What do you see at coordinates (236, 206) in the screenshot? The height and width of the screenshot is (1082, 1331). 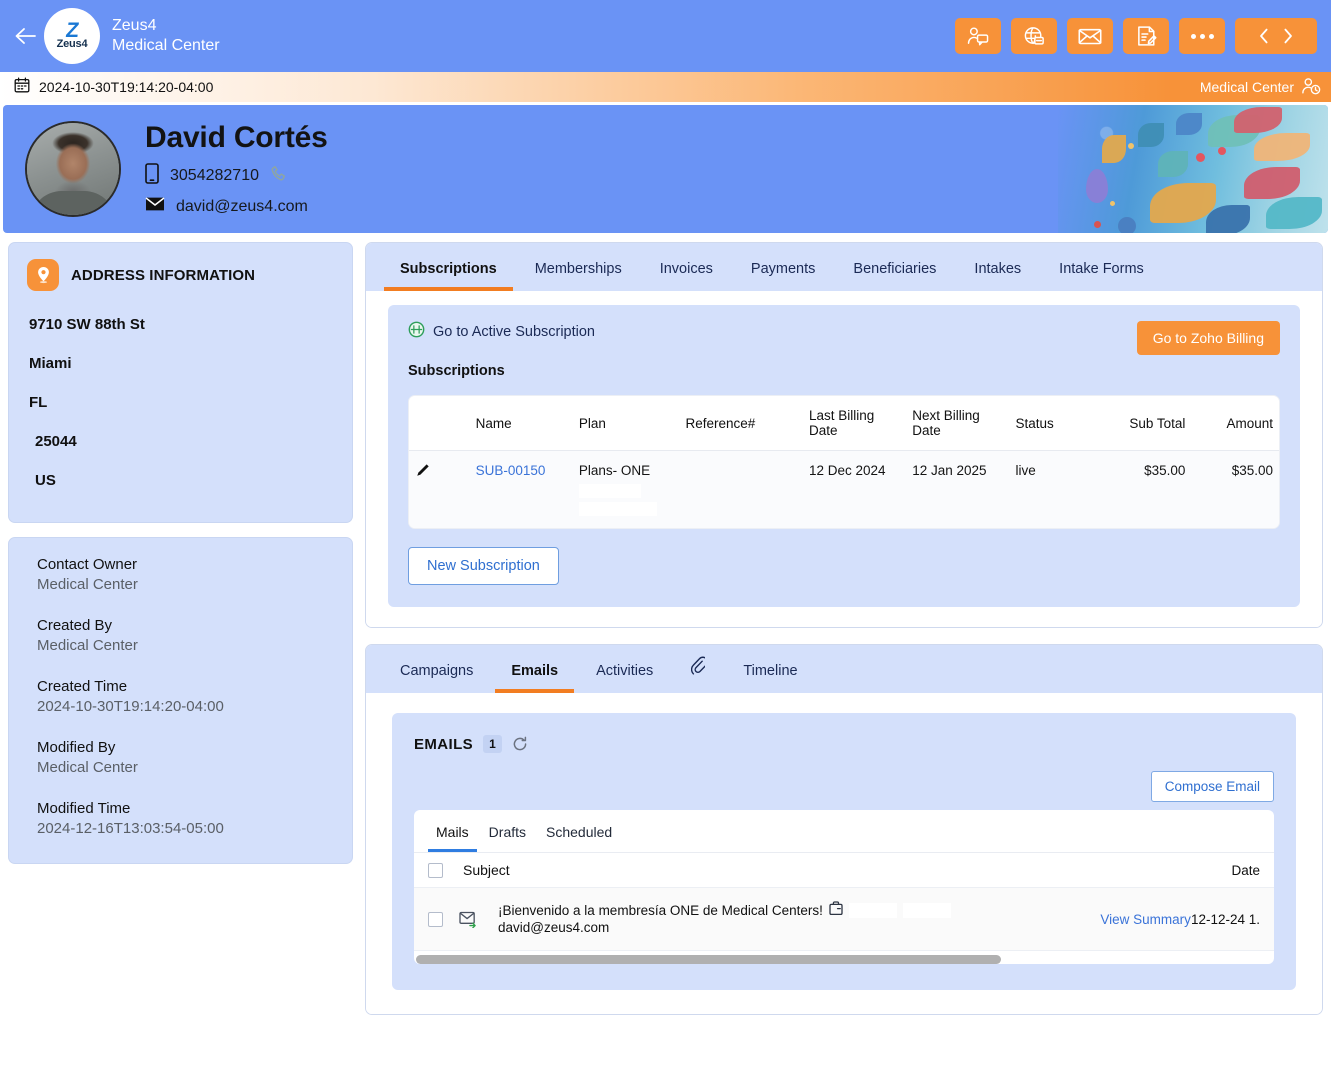 I see `contact-email-row: david@zeus4.com` at bounding box center [236, 206].